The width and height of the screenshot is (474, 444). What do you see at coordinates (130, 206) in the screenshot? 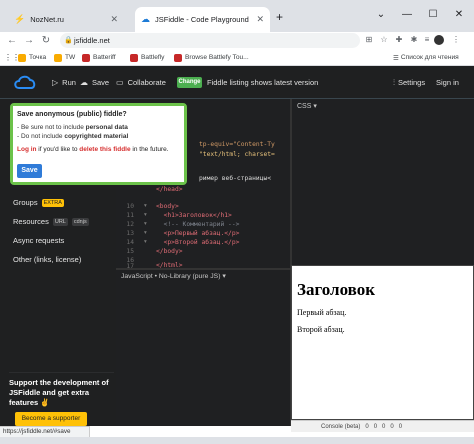
I see `line-number: 10` at bounding box center [130, 206].